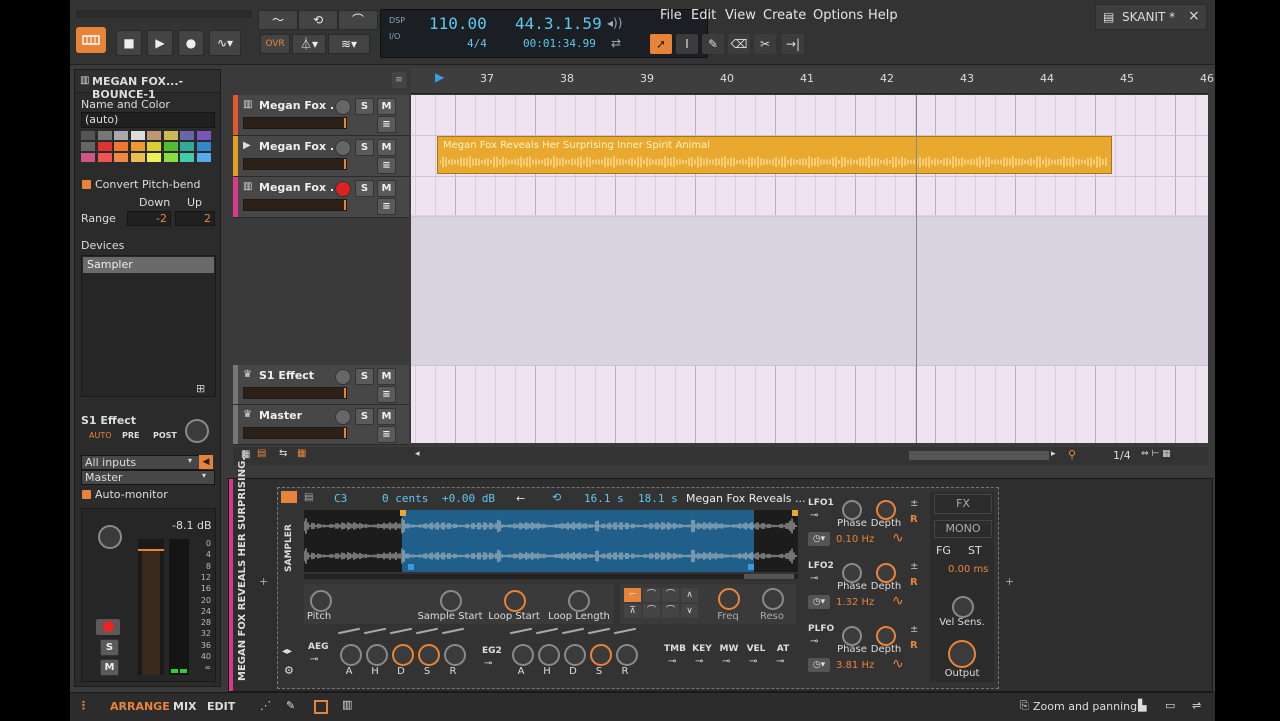 The width and height of the screenshot is (1280, 721). I want to click on project-tab: ▤ SKANIT * ×, so click(1151, 17).